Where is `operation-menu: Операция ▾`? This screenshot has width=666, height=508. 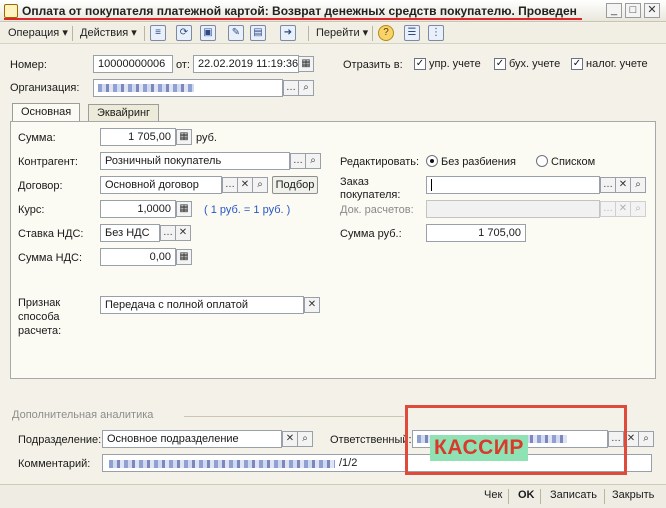 operation-menu: Операция ▾ is located at coordinates (38, 33).